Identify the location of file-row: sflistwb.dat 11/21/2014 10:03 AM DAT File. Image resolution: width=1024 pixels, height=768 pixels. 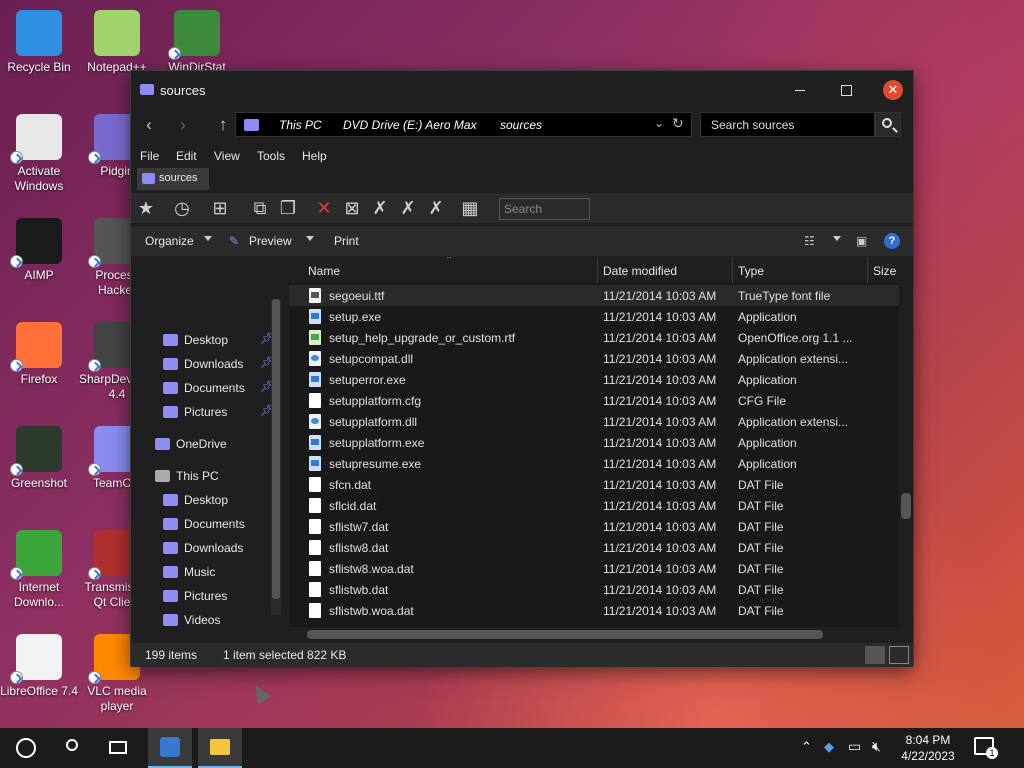
(594, 589).